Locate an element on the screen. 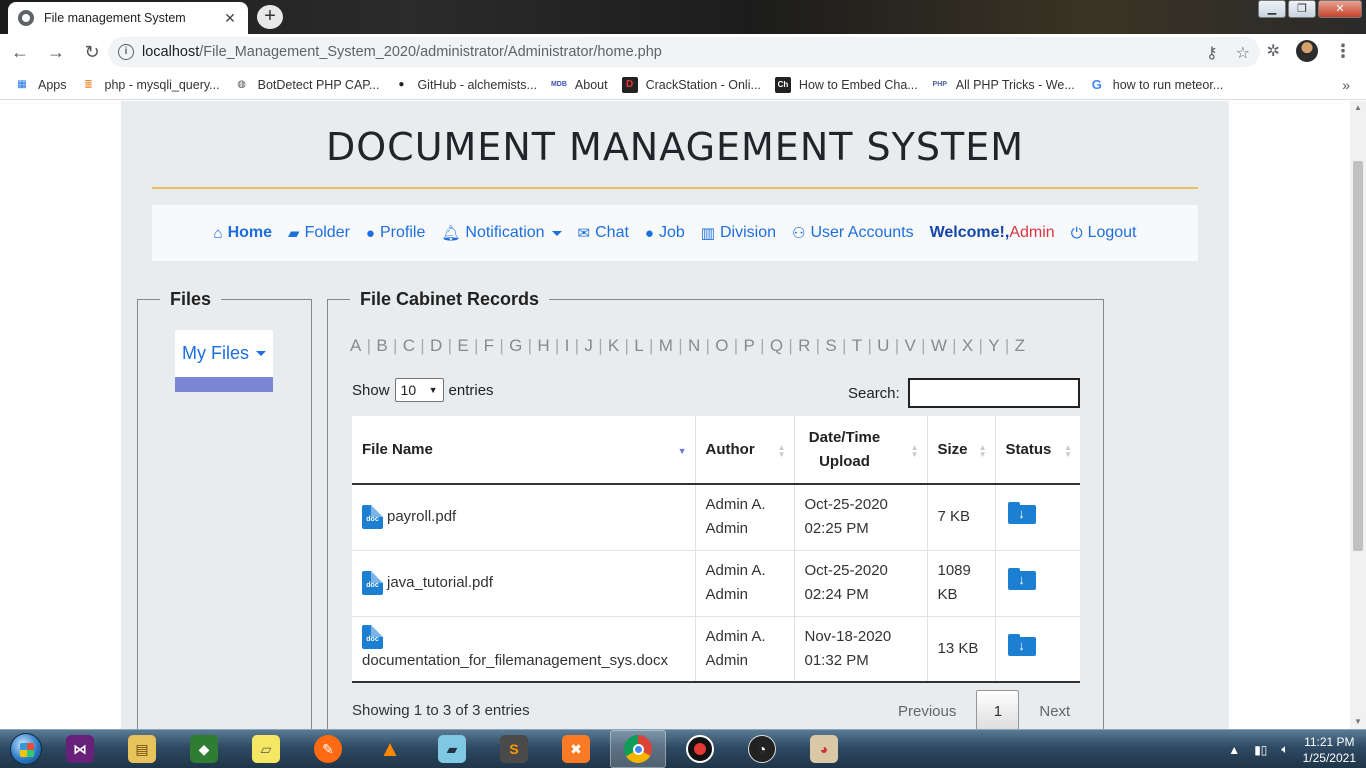 The width and height of the screenshot is (1366, 768). entries-select: 10 ▼ is located at coordinates (419, 390).